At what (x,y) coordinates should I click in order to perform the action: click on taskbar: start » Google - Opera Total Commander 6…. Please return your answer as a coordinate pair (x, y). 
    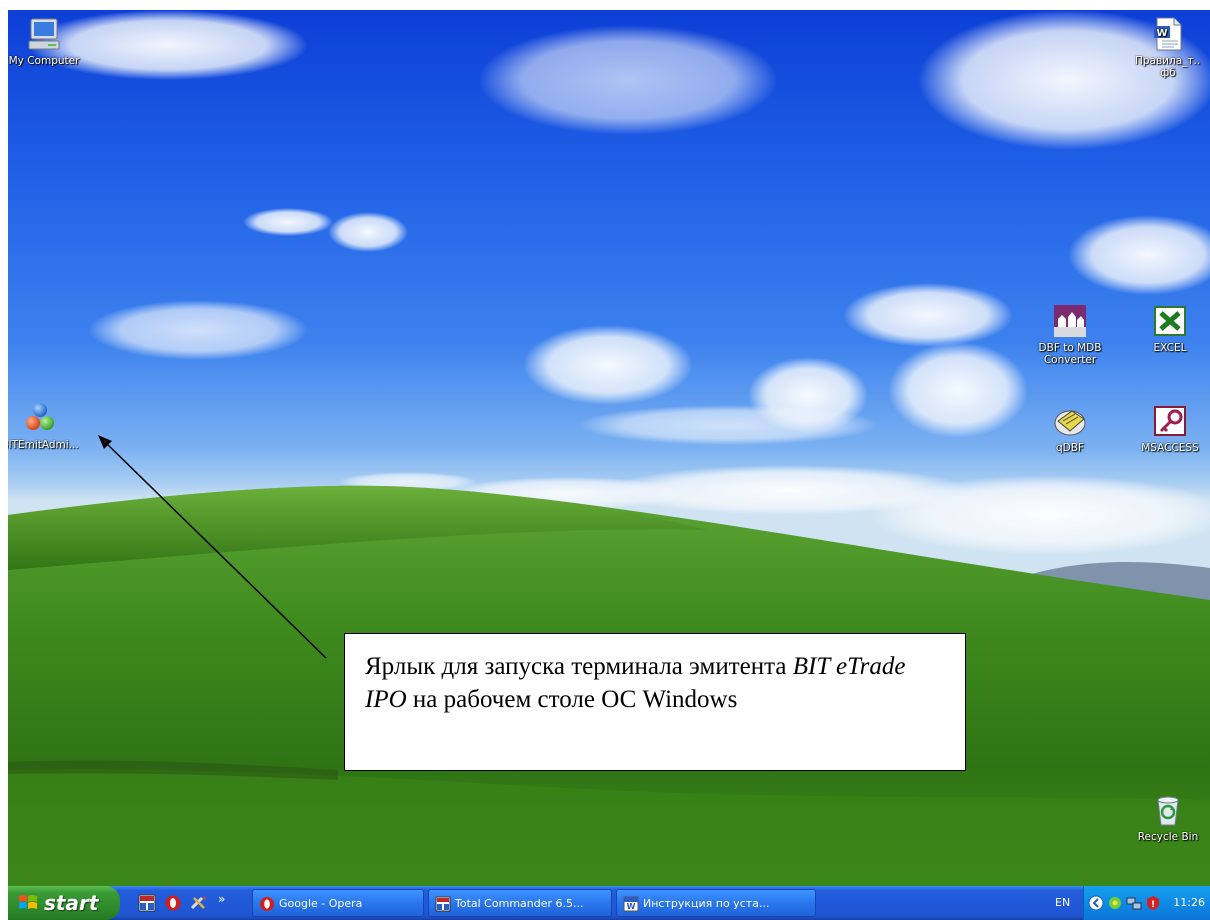
    Looking at the image, I should click on (609, 903).